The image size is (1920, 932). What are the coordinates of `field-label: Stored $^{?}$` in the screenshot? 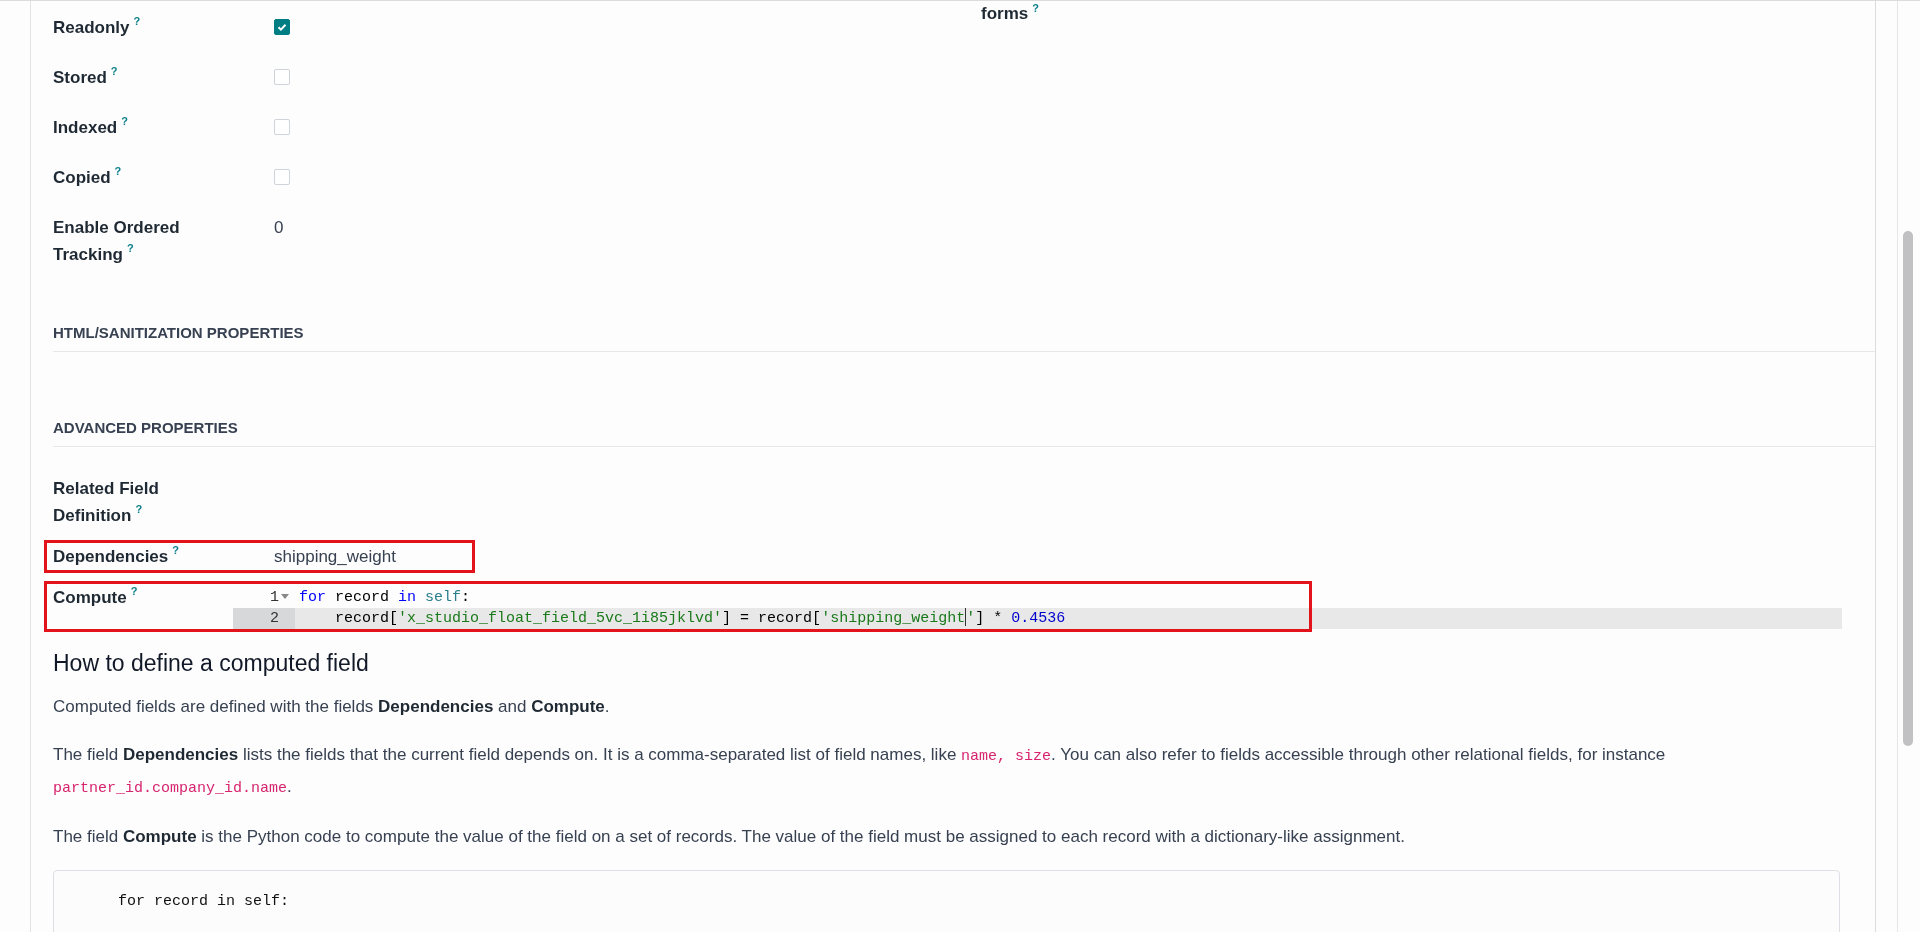 It's located at (86, 76).